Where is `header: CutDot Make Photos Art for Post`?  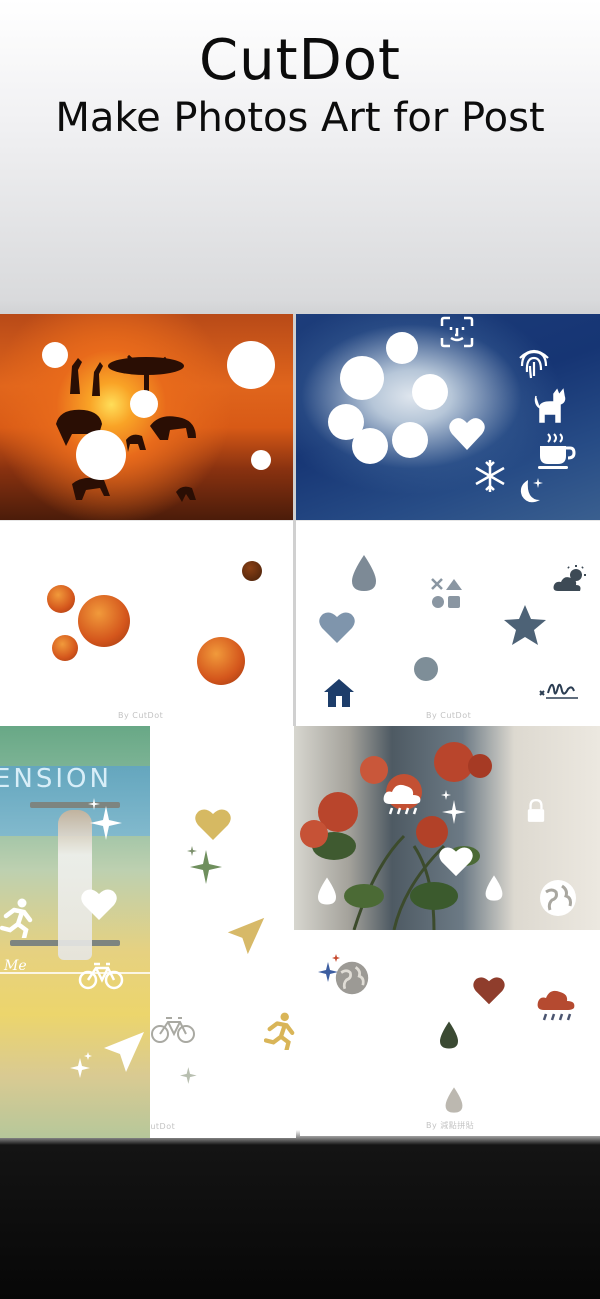 header: CutDot Make Photos Art for Post is located at coordinates (300, 75).